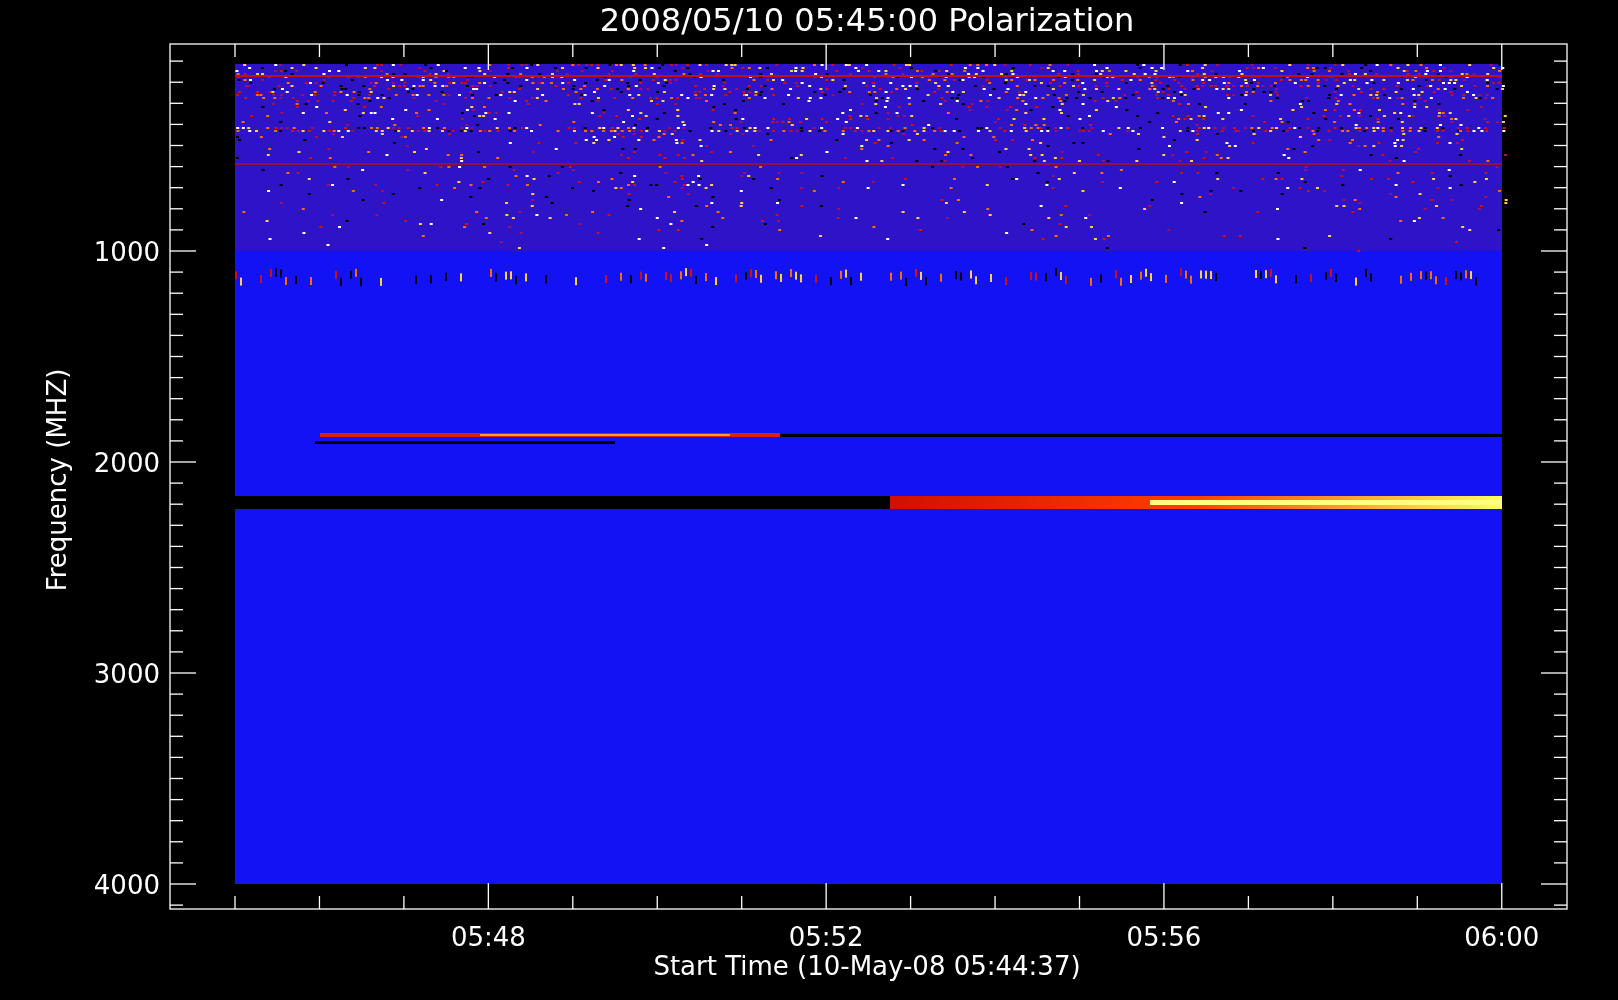 This screenshot has height=1000, width=1618. What do you see at coordinates (1502, 937) in the screenshot?
I see `x-tick-label: 06:00` at bounding box center [1502, 937].